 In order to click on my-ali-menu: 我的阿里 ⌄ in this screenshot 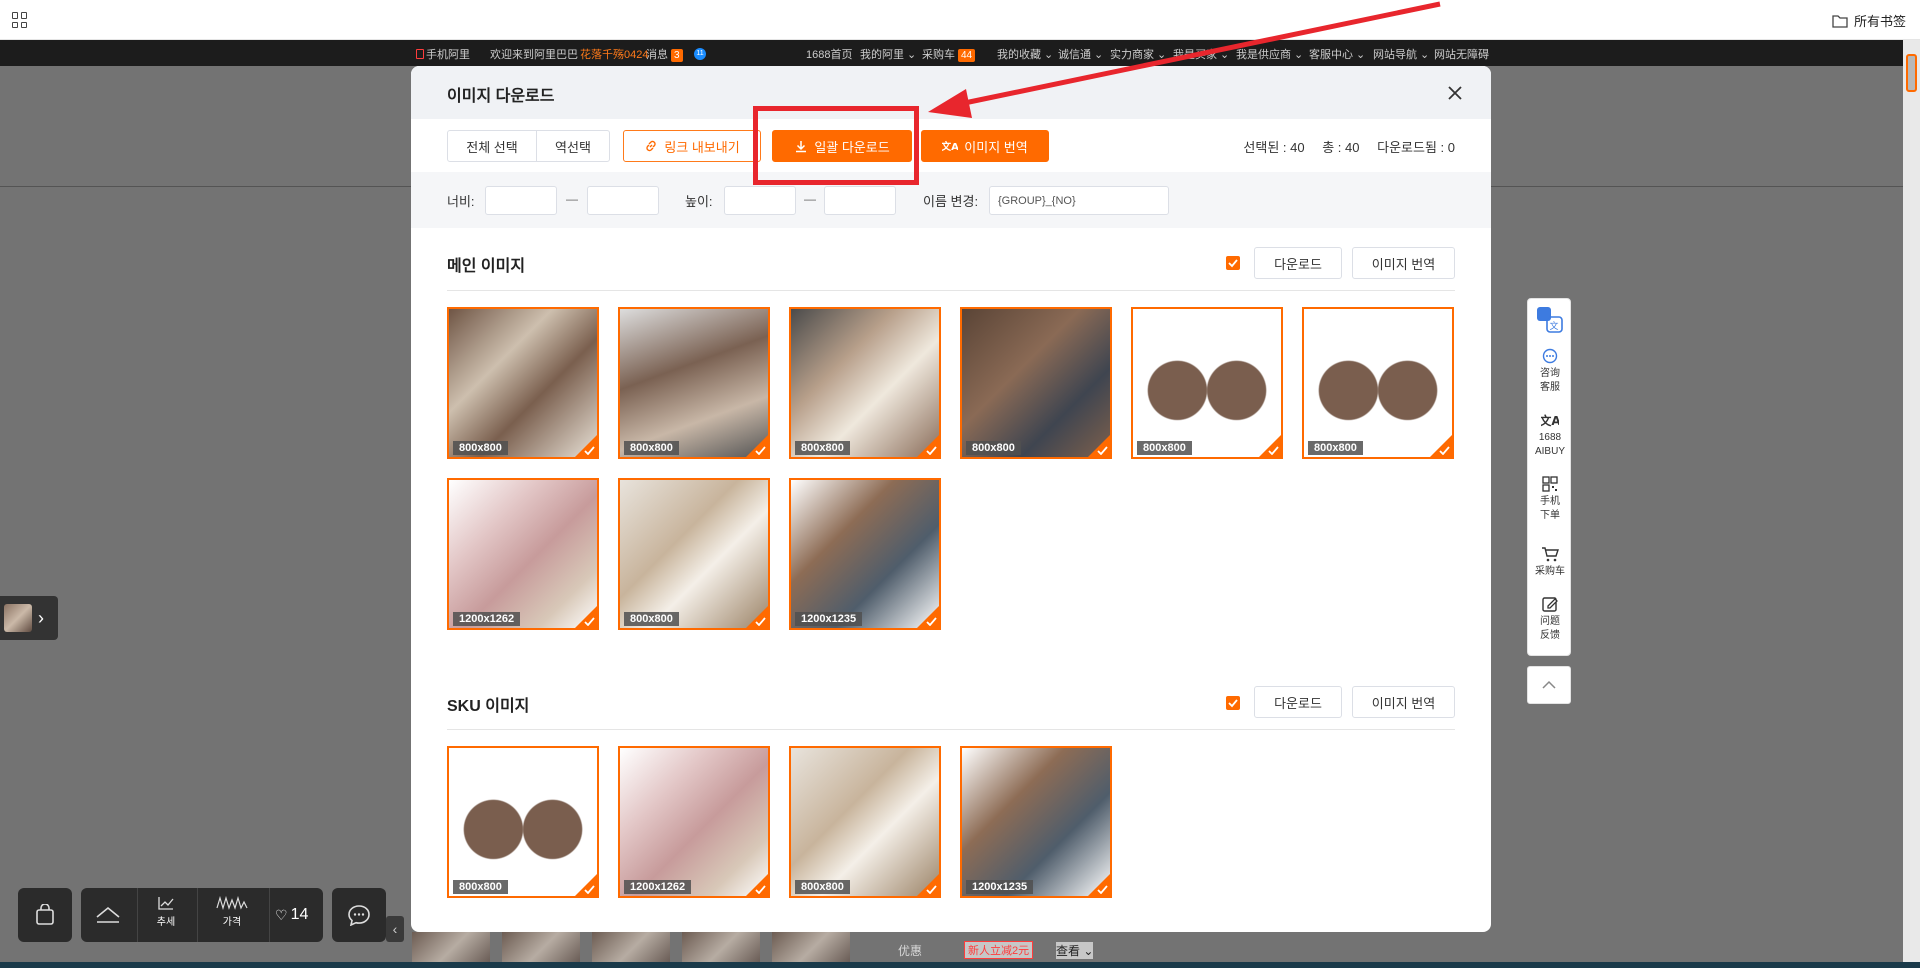, I will do `click(888, 54)`.